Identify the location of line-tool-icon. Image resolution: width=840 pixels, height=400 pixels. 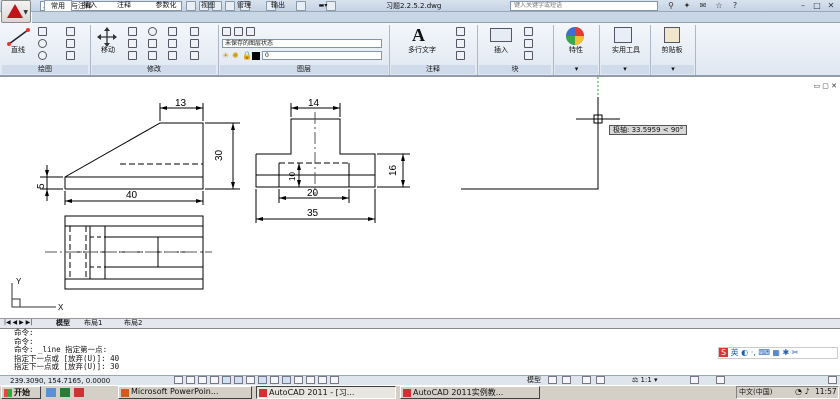
(19, 37).